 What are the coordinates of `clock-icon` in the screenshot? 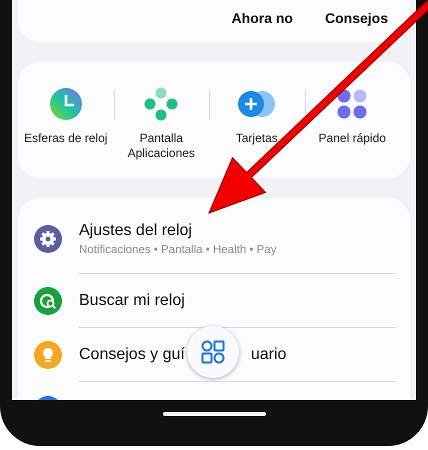 It's located at (66, 104).